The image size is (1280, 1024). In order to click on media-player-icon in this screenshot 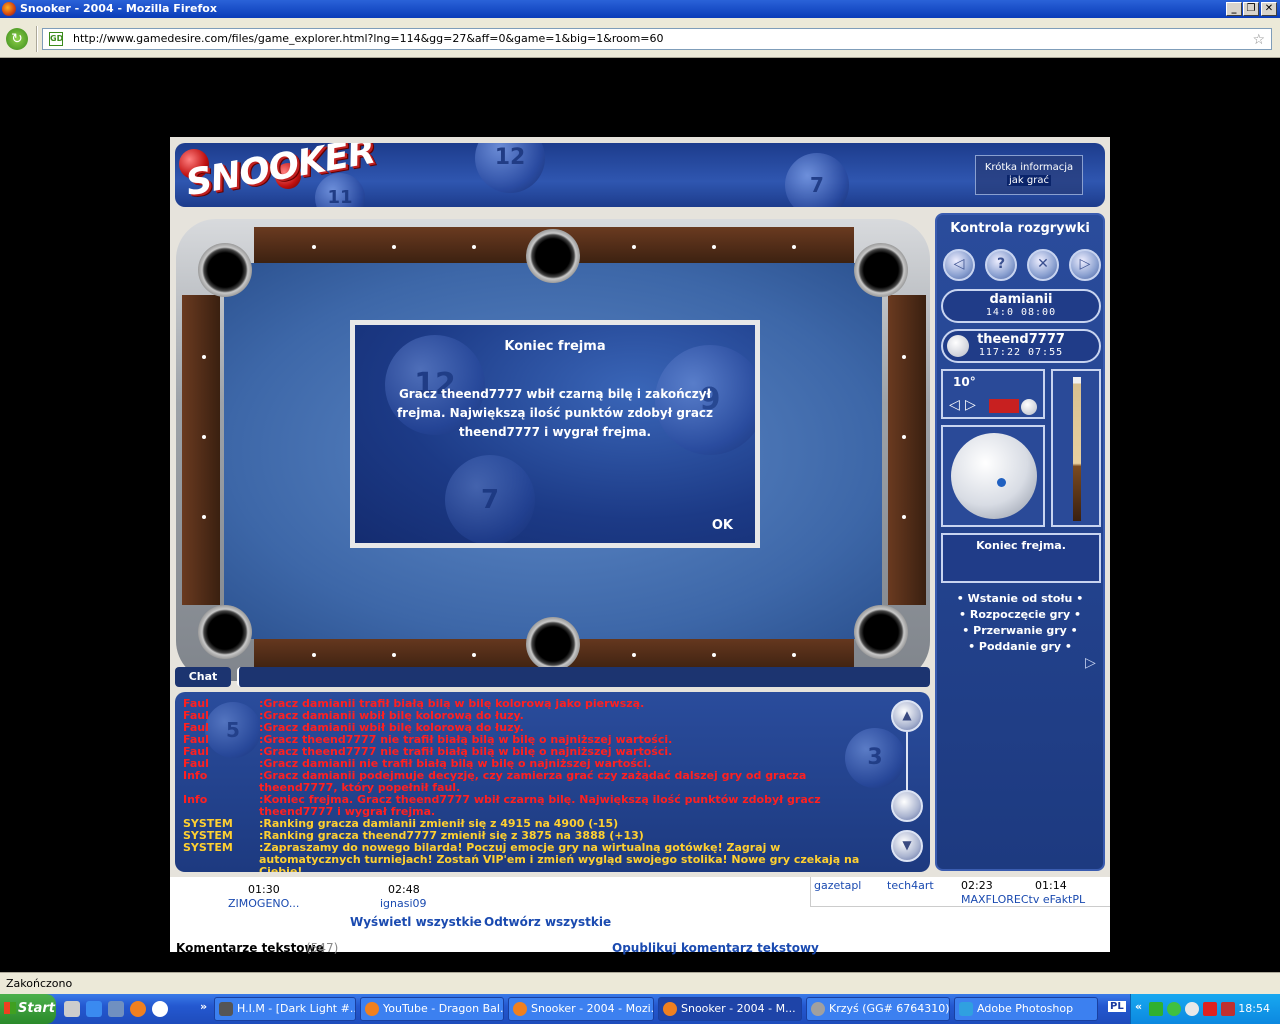, I will do `click(116, 1009)`.